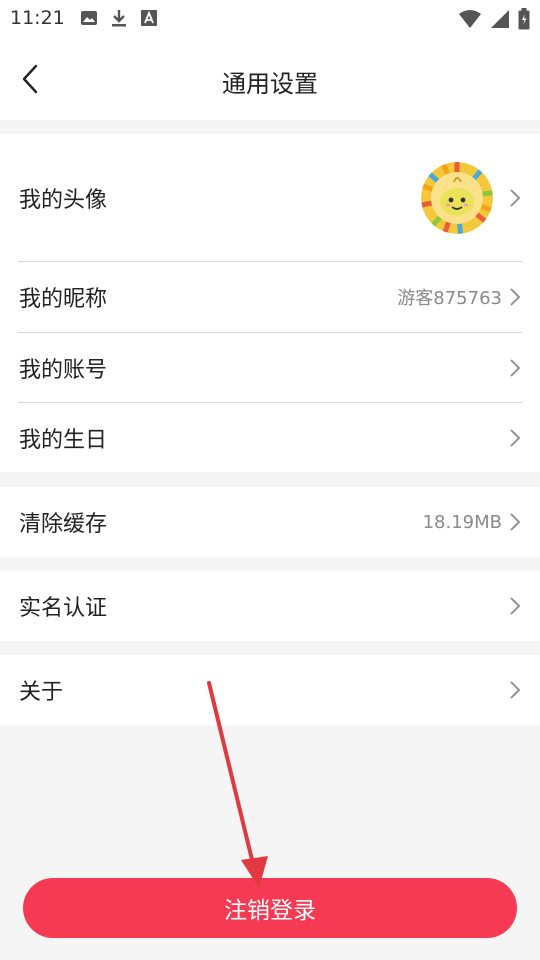 Image resolution: width=540 pixels, height=960 pixels. I want to click on nickname-label: 我的昵称, so click(63, 299).